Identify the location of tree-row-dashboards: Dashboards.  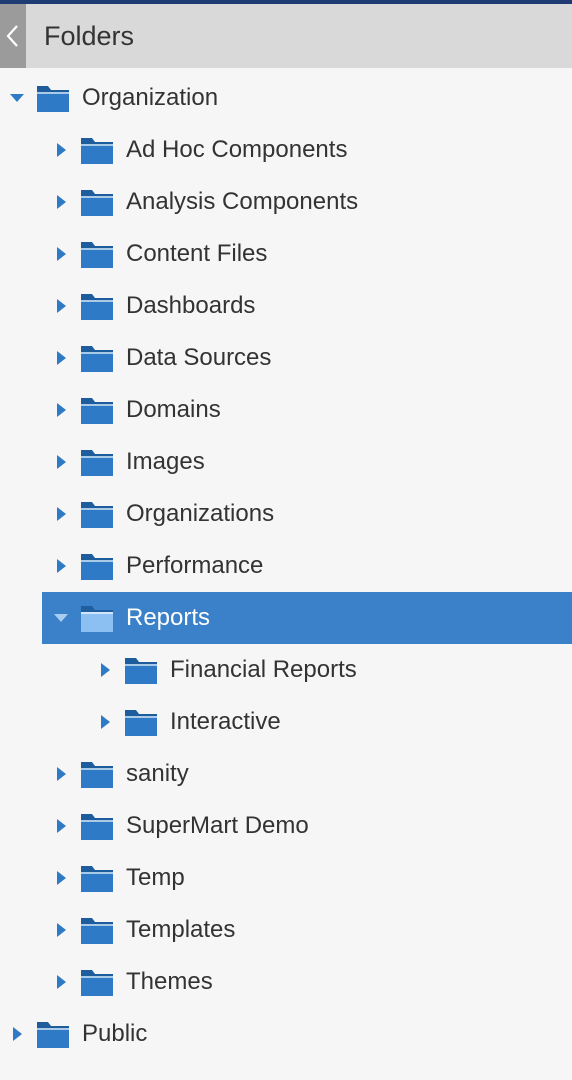
(286, 306).